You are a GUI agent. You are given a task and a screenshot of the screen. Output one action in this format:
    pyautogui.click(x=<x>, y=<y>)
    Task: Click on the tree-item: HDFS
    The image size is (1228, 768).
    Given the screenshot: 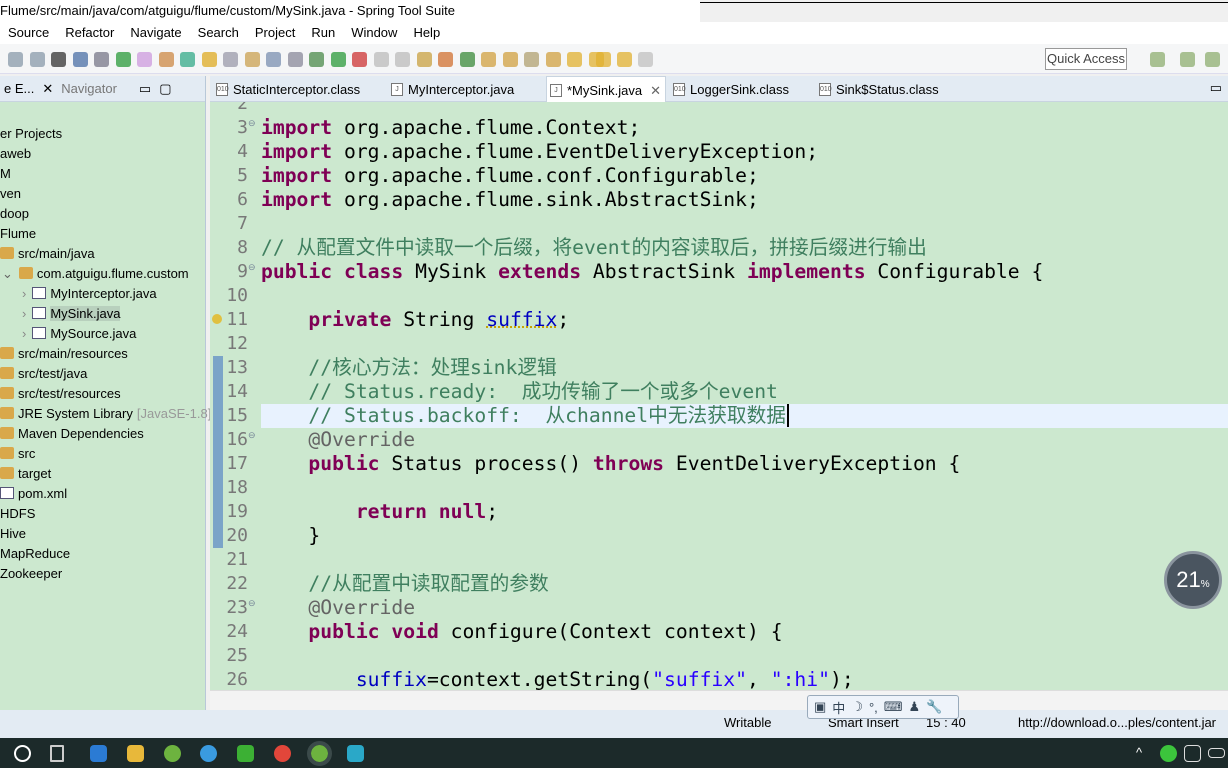 What is the action you would take?
    pyautogui.click(x=17, y=514)
    